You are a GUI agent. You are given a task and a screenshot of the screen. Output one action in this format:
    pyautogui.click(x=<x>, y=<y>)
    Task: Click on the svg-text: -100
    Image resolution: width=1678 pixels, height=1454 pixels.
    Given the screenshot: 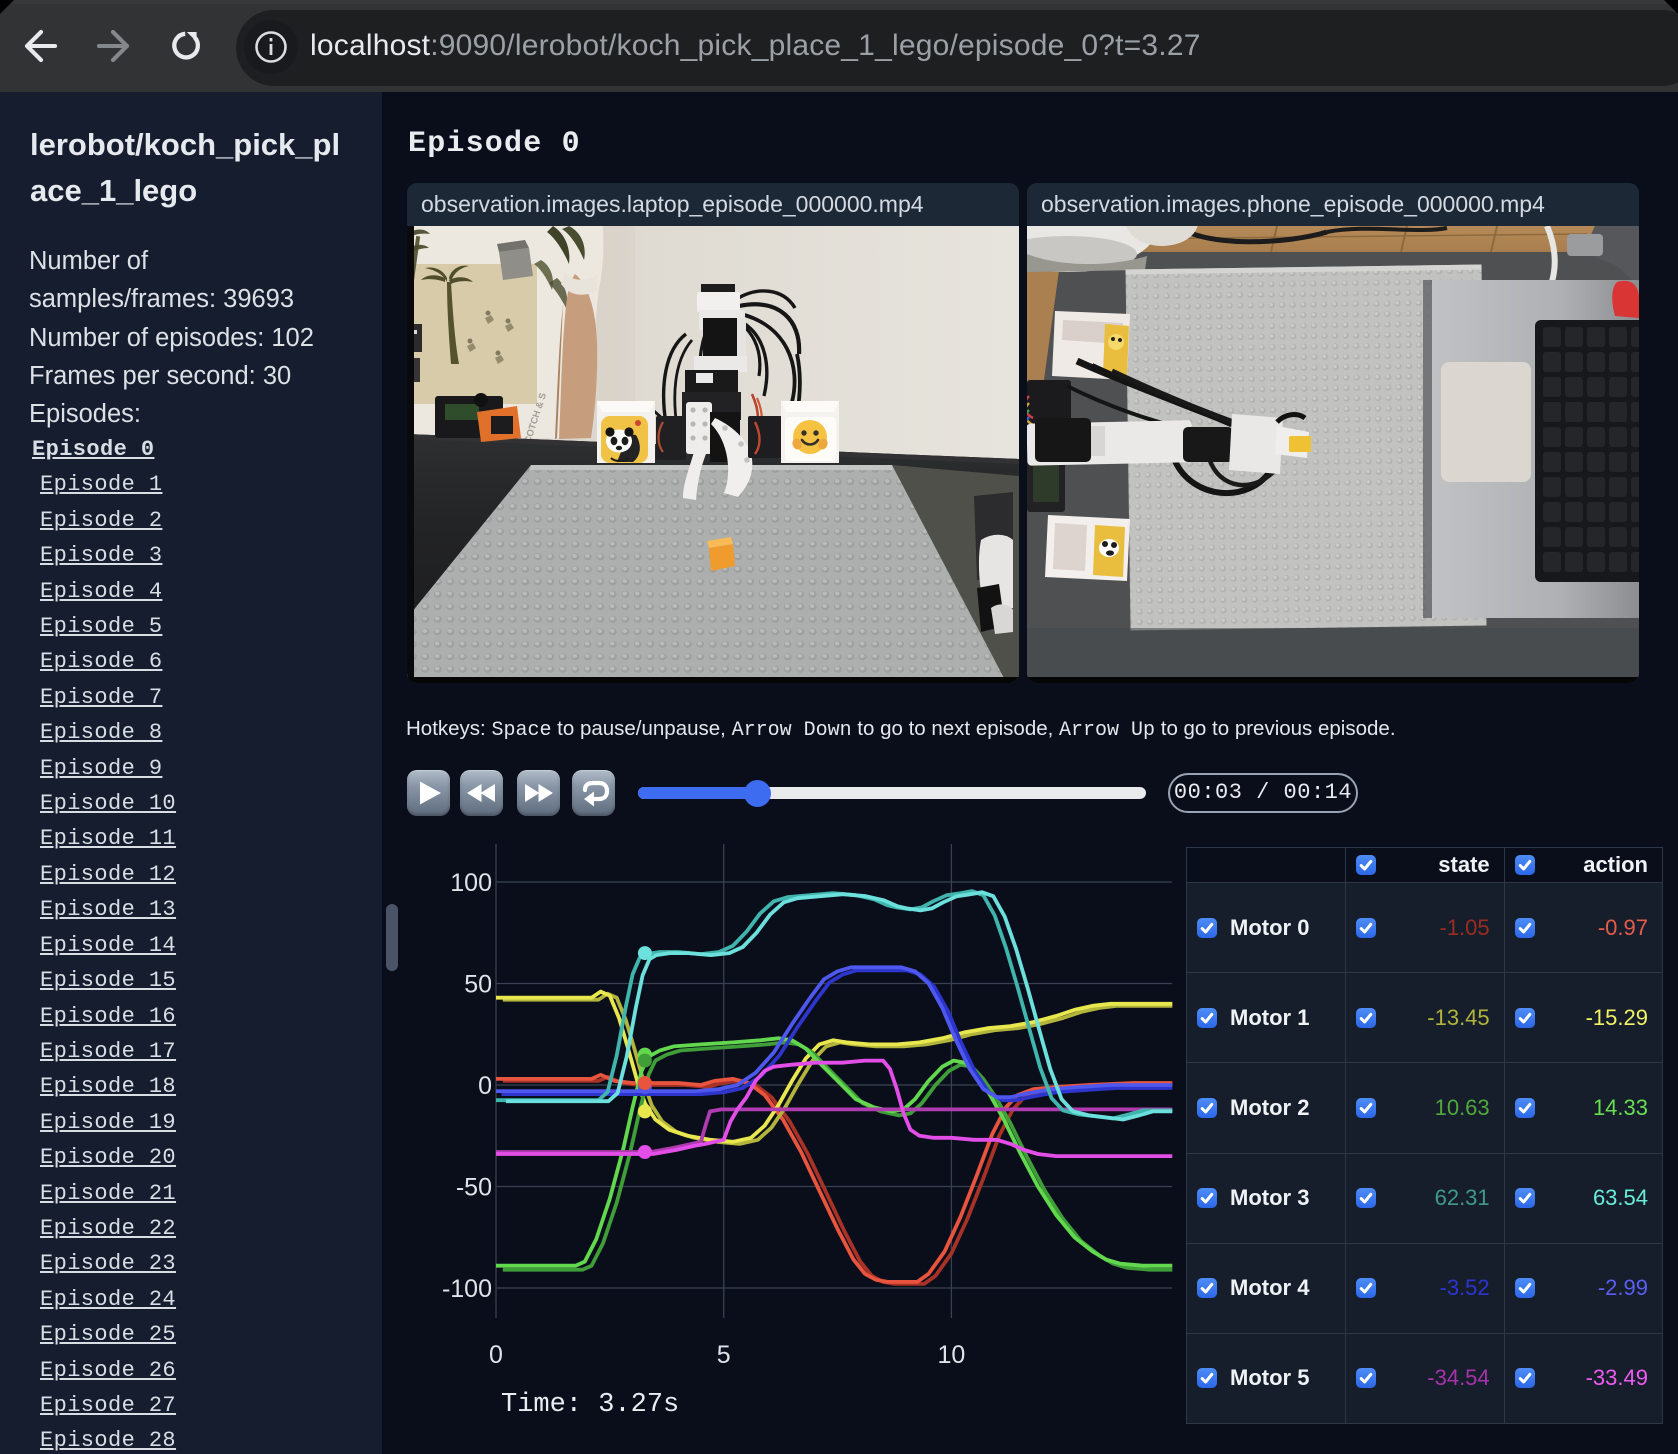 What is the action you would take?
    pyautogui.click(x=467, y=1289)
    